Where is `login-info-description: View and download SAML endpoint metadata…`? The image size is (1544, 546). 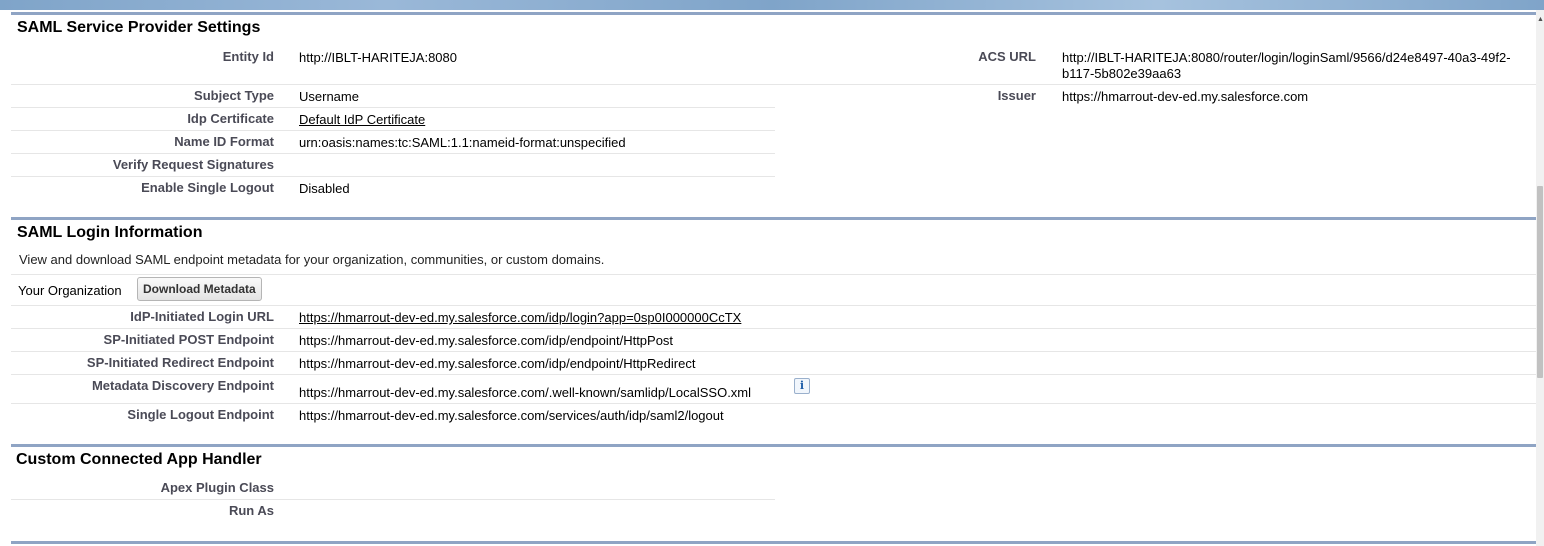
login-info-description: View and download SAML endpoint metadata… is located at coordinates (312, 259).